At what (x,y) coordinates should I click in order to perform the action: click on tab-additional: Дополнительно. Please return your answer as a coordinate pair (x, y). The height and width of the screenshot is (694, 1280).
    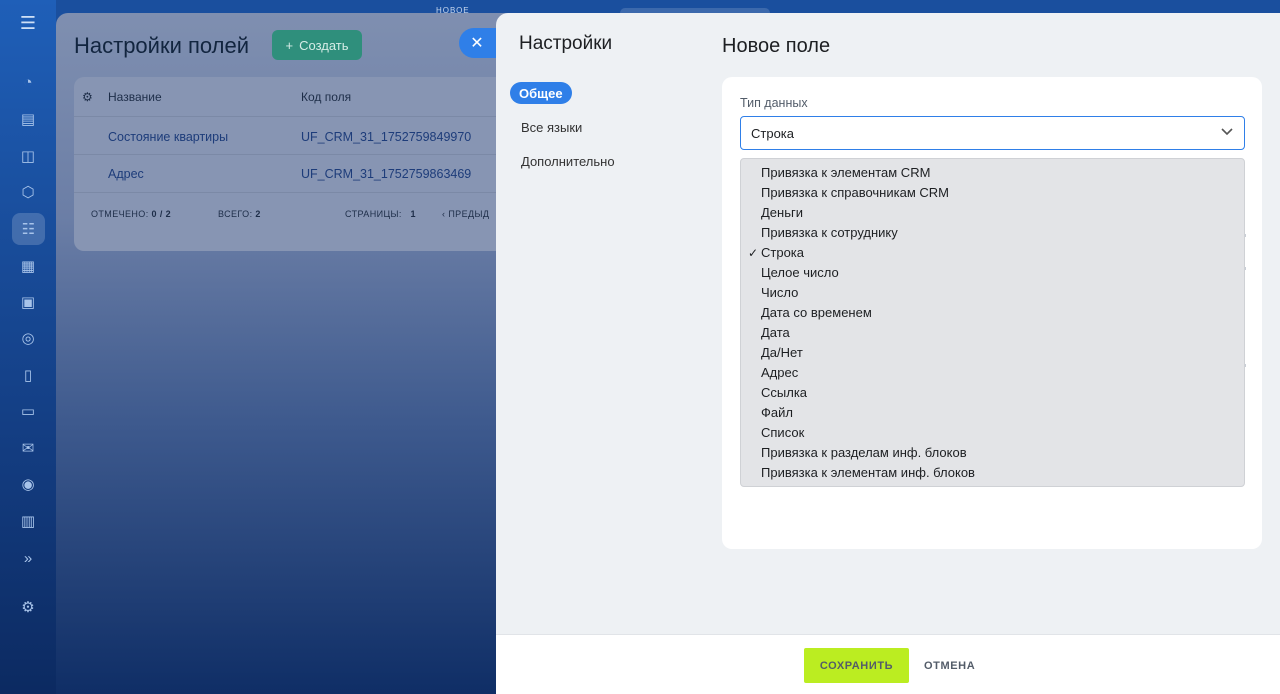
    Looking at the image, I should click on (568, 161).